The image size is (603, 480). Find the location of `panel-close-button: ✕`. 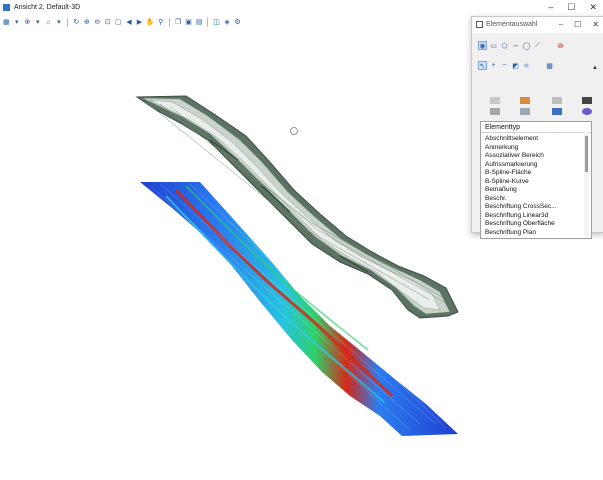

panel-close-button: ✕ is located at coordinates (595, 24).